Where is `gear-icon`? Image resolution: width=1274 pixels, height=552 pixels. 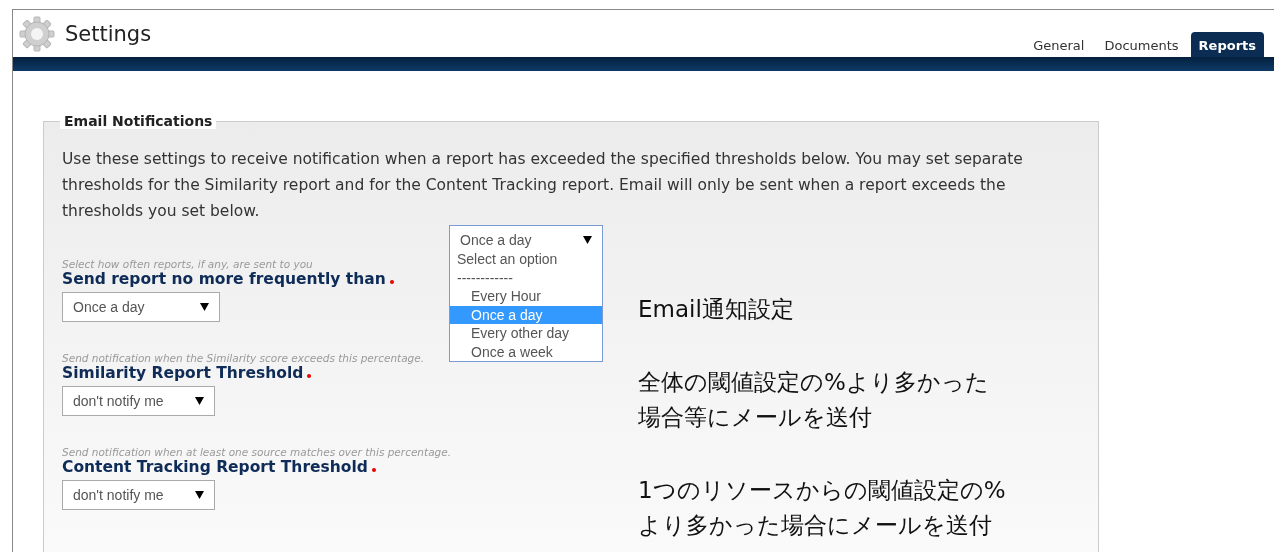 gear-icon is located at coordinates (37, 33).